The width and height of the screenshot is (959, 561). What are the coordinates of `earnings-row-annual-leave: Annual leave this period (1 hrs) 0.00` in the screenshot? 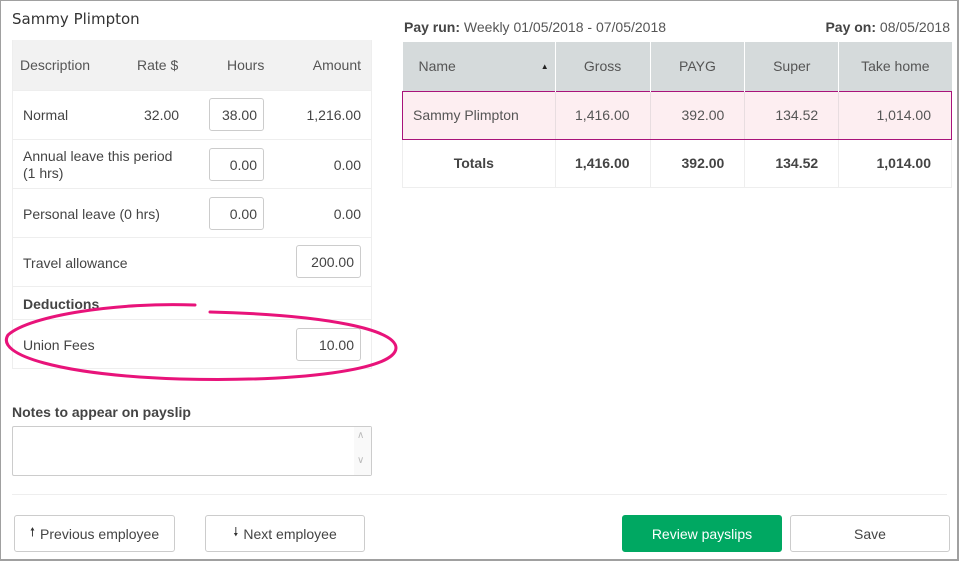 It's located at (192, 163).